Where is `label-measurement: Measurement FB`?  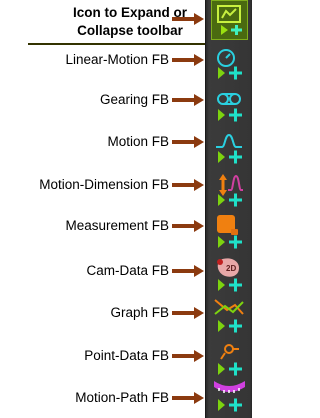
label-measurement: Measurement FB is located at coordinates (117, 225).